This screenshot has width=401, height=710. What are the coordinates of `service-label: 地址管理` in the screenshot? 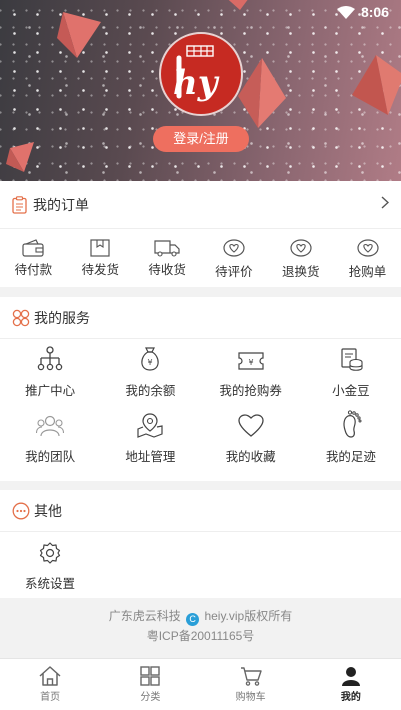 It's located at (150, 457).